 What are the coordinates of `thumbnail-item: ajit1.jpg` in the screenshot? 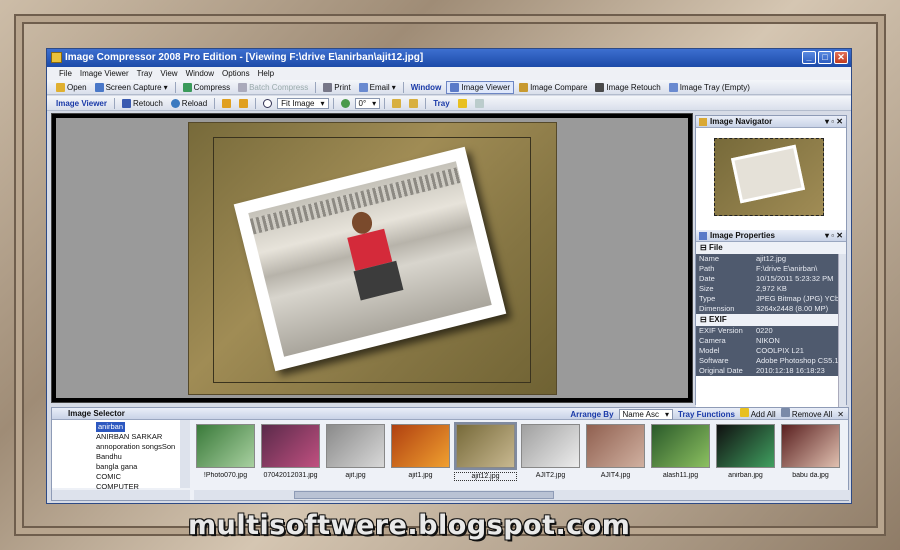 It's located at (420, 455).